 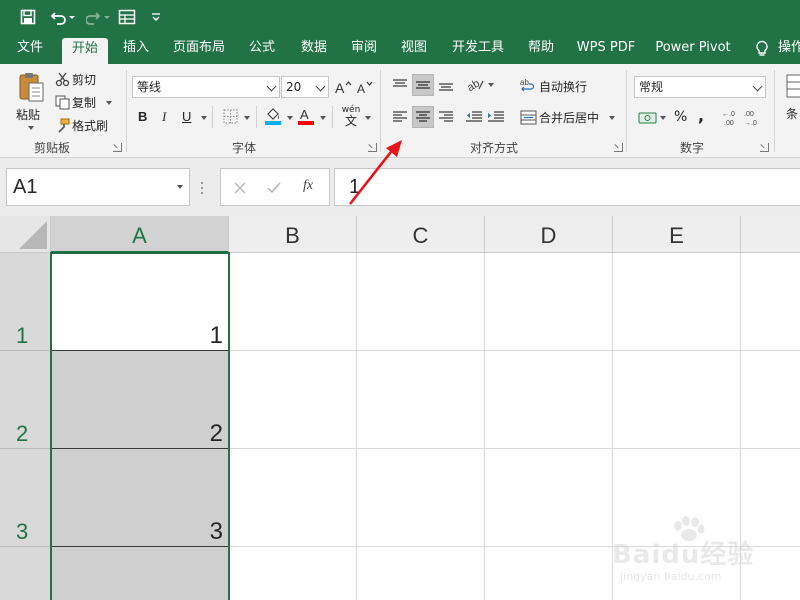 What do you see at coordinates (31, 128) in the screenshot?
I see `paste-dropdown-arrow` at bounding box center [31, 128].